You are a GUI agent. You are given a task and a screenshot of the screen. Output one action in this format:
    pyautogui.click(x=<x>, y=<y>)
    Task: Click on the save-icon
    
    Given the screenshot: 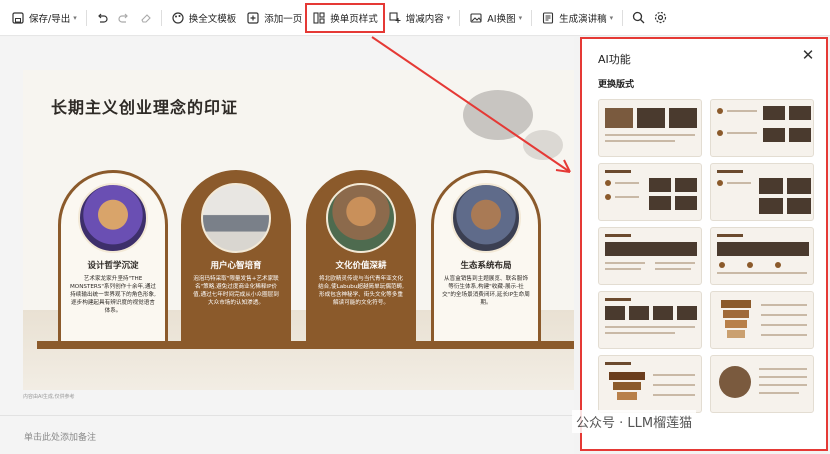 What is the action you would take?
    pyautogui.click(x=18, y=18)
    